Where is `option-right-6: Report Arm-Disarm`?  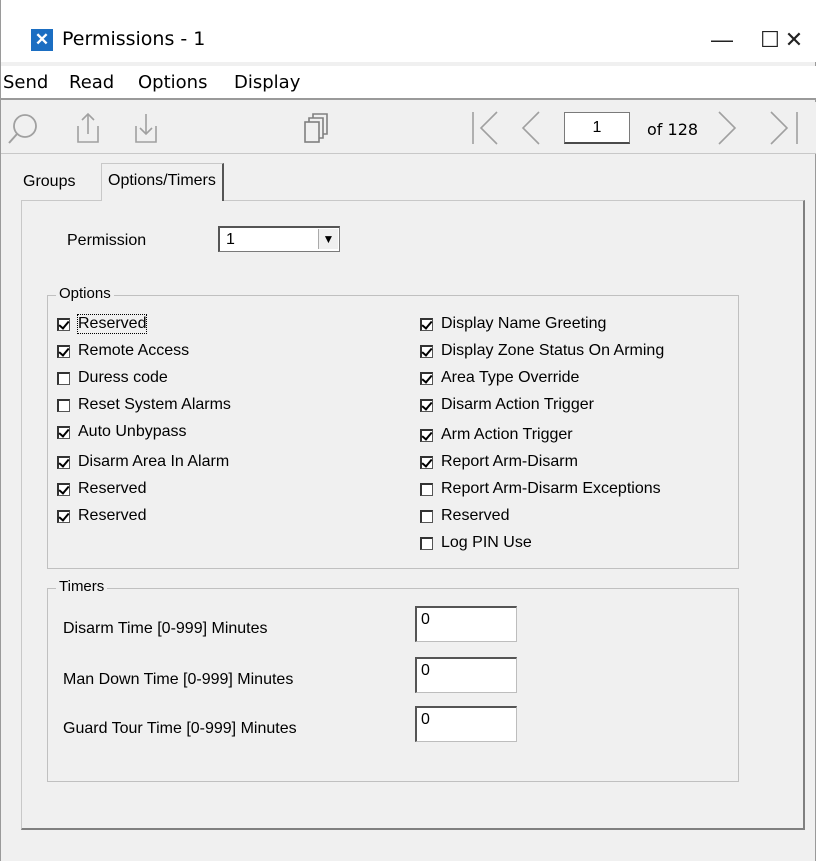
option-right-6: Report Arm-Disarm is located at coordinates (499, 462).